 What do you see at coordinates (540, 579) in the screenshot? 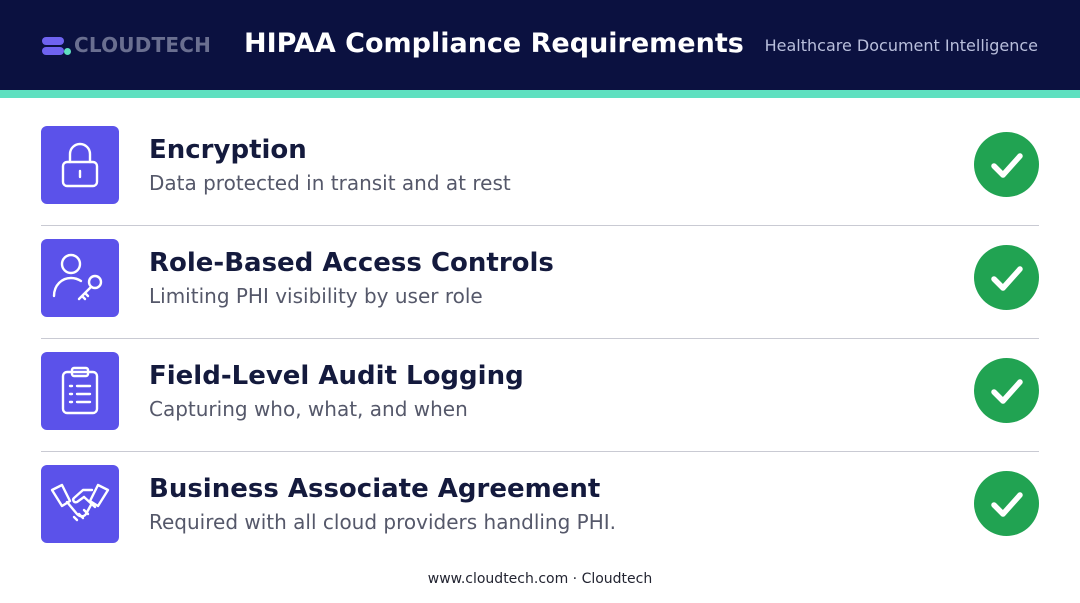
I see `footer-text: www.cloudtech.com · Cloudtech` at bounding box center [540, 579].